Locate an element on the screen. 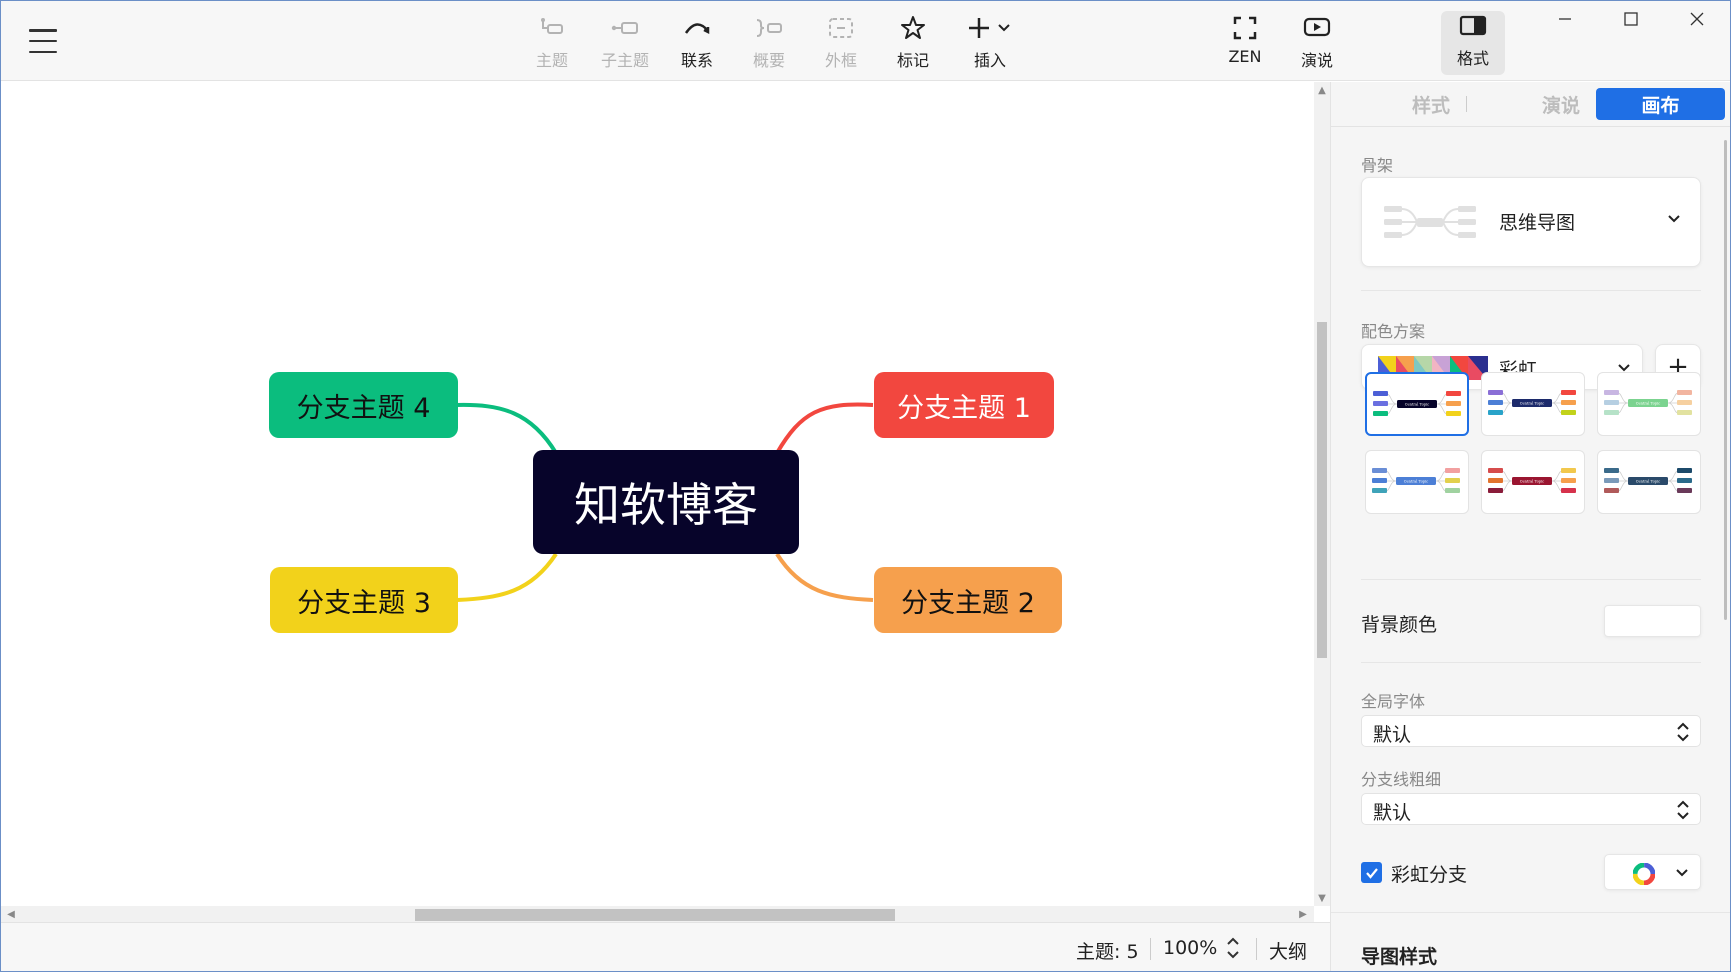 Image resolution: width=1731 pixels, height=972 pixels. marker-button: 标记 is located at coordinates (913, 43).